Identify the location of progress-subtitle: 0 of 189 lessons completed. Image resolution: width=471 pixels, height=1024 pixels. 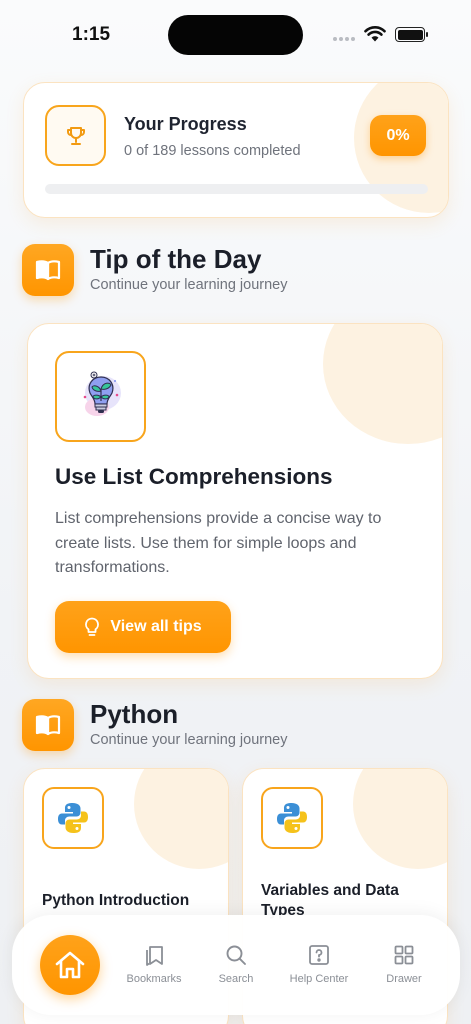
(212, 151).